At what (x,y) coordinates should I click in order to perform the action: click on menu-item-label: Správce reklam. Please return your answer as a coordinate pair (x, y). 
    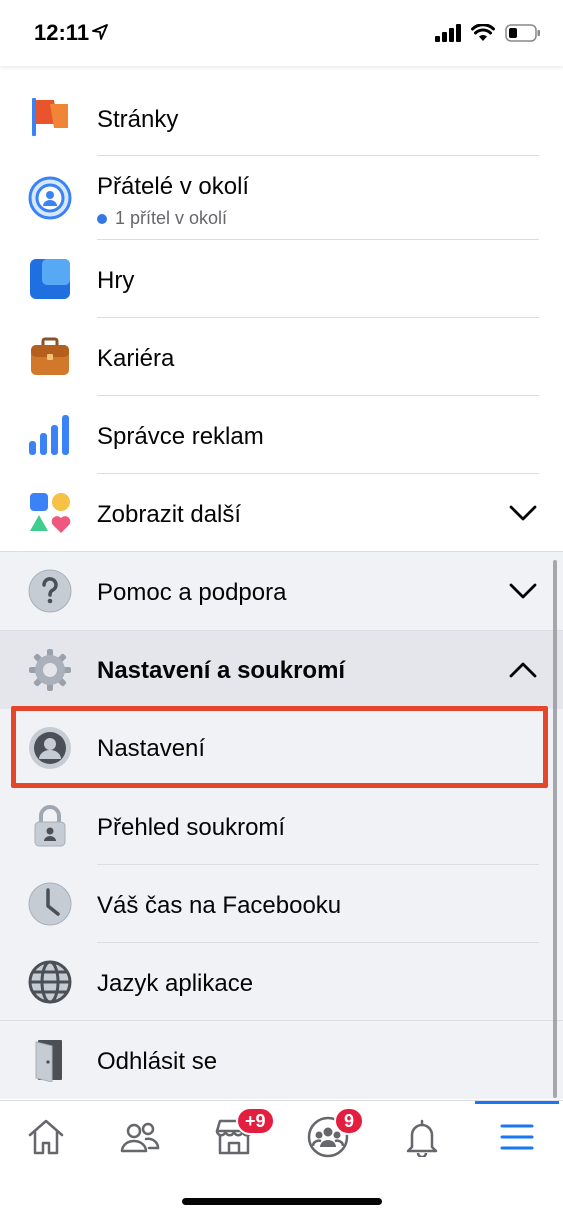
    Looking at the image, I should click on (180, 436).